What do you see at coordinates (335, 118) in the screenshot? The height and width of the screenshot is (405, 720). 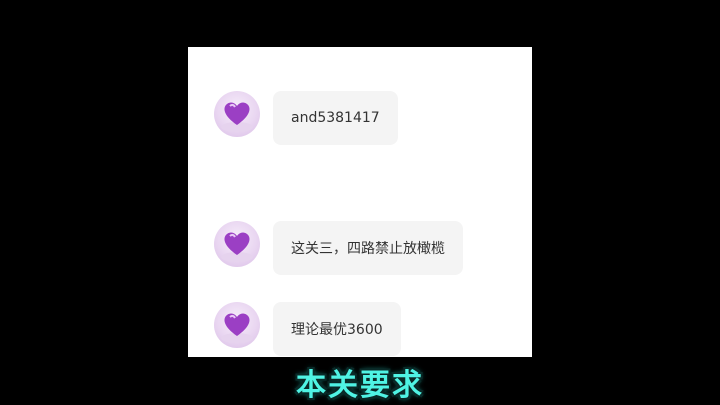 I see `message-bubble: and5381417` at bounding box center [335, 118].